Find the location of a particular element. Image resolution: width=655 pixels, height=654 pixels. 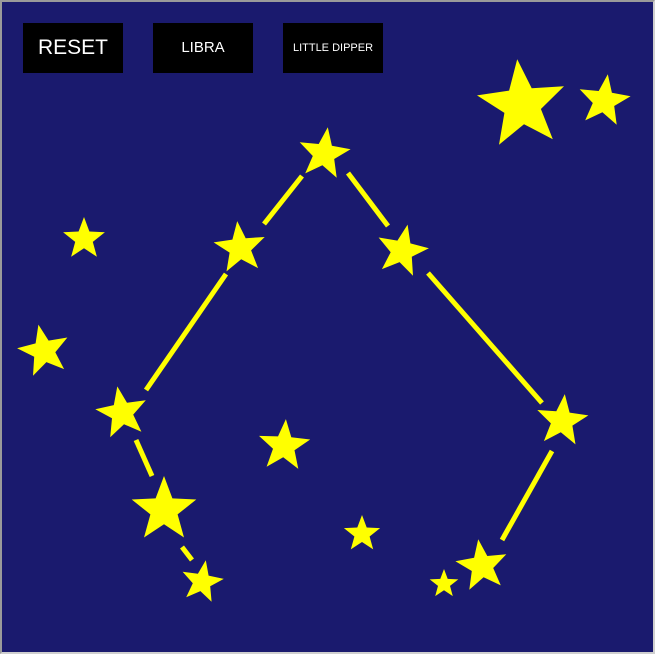

libra-button: LIBRA is located at coordinates (203, 48).